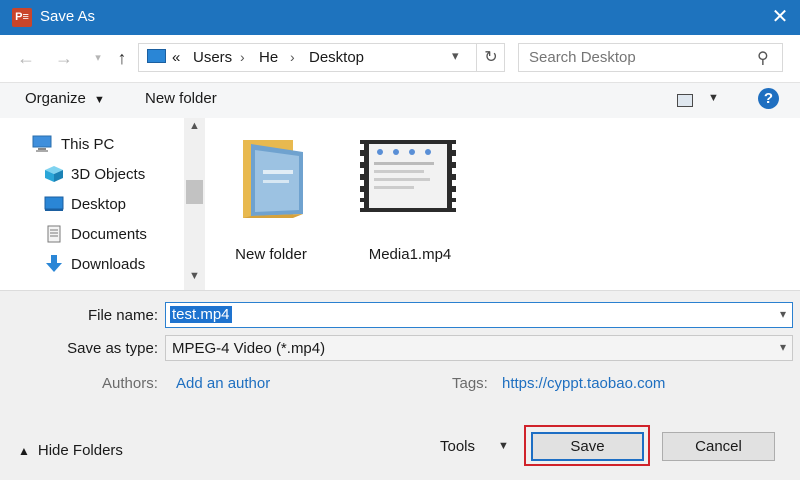  I want to click on breadcrumb-users: Users, so click(212, 57).